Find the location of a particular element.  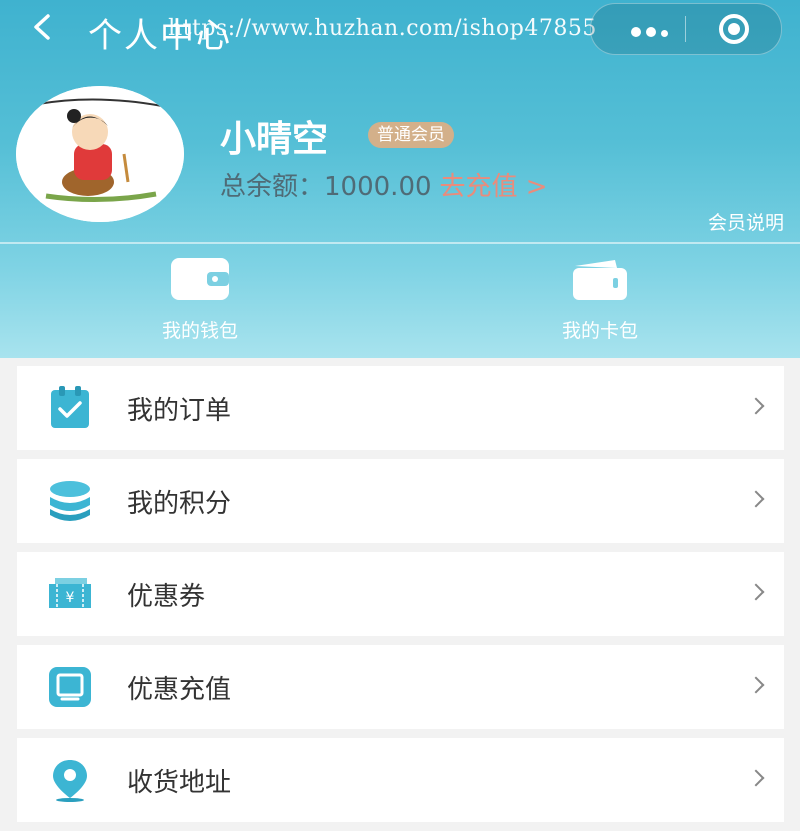

close-miniprogram-icon is located at coordinates (734, 29).